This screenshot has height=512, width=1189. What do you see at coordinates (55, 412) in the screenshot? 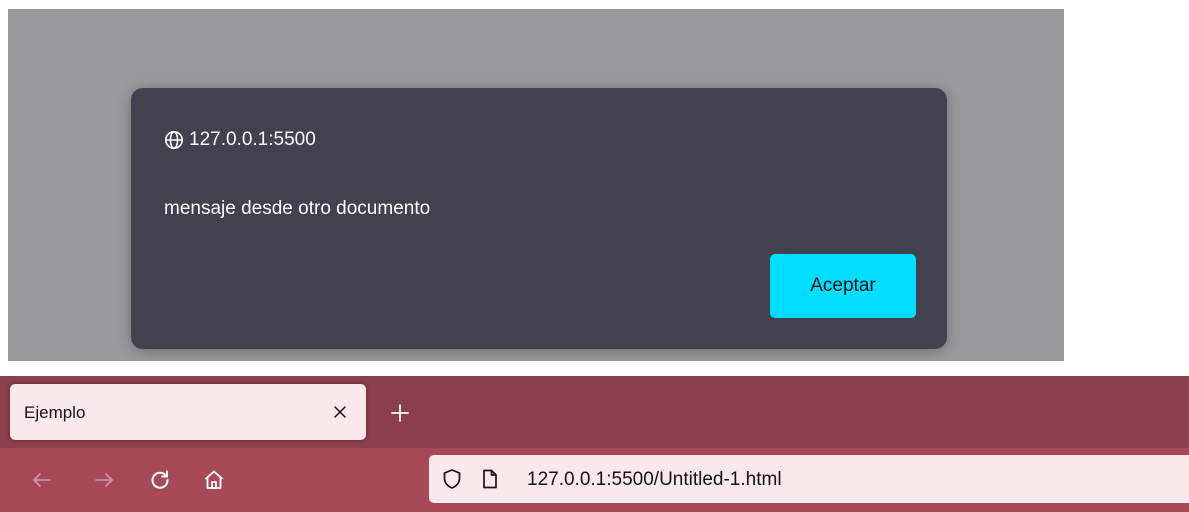
I see `tab-title: Ejemplo` at bounding box center [55, 412].